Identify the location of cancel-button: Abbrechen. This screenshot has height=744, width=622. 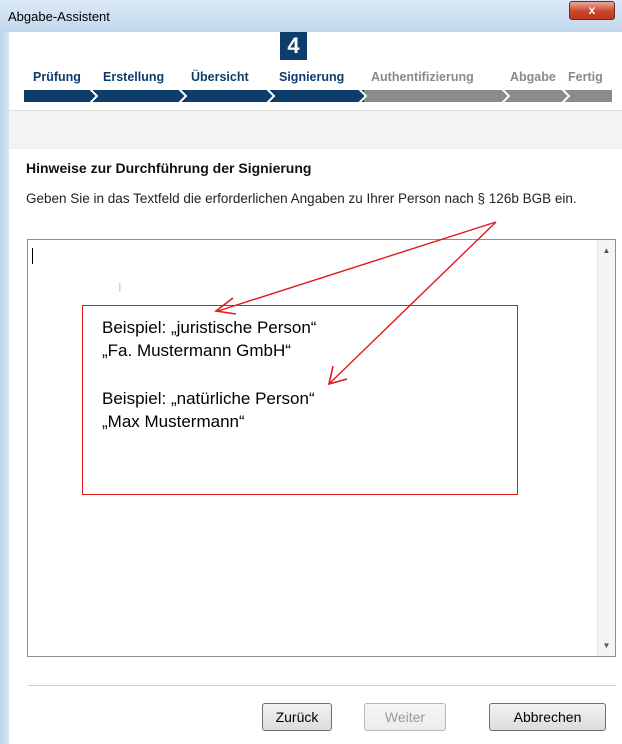
(547, 717).